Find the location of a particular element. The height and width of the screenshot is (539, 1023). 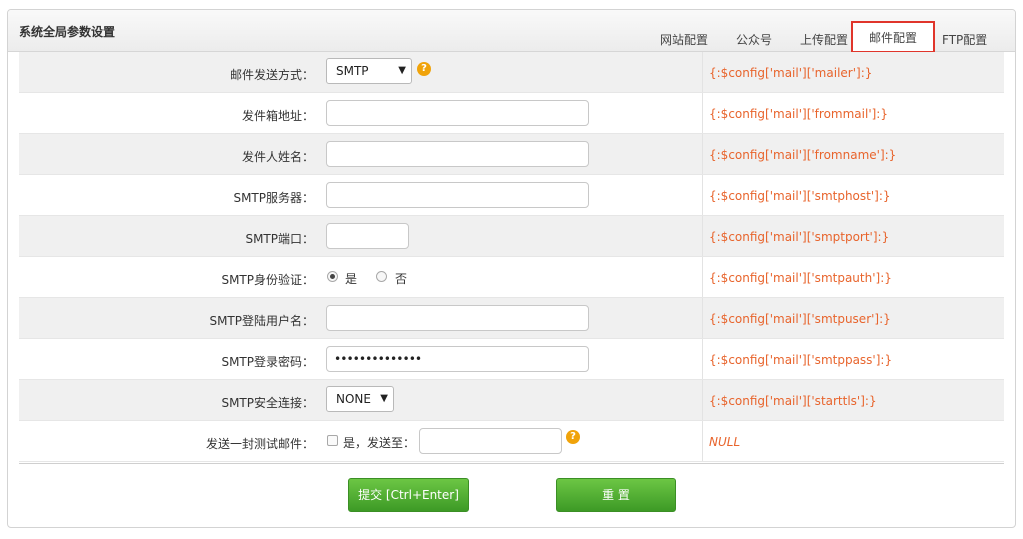

tab-ftp-config: FTP配置 is located at coordinates (964, 39).